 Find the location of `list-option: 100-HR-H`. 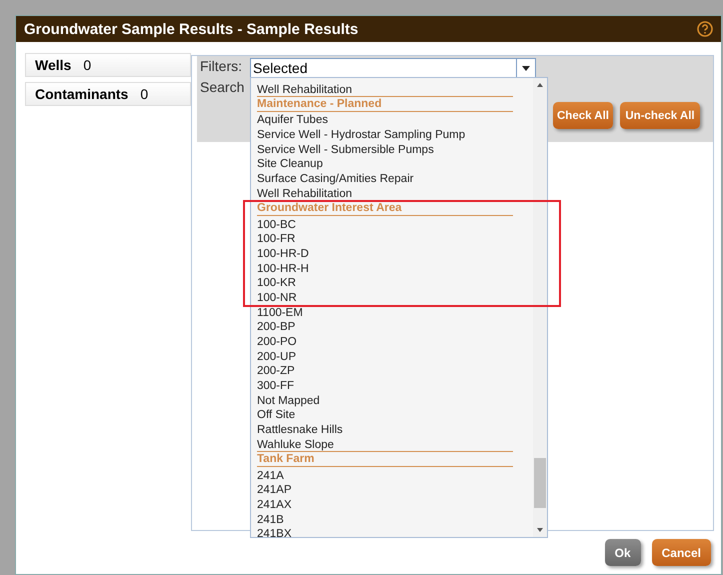

list-option: 100-HR-H is located at coordinates (283, 268).